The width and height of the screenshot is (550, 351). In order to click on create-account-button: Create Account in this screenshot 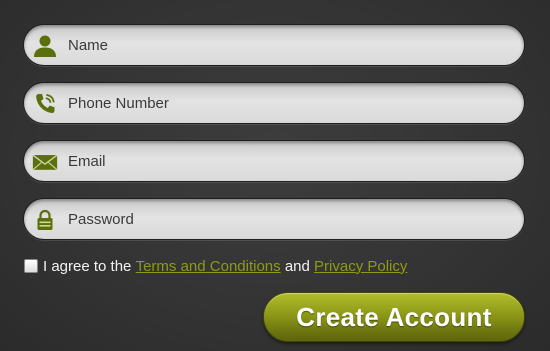, I will do `click(394, 317)`.